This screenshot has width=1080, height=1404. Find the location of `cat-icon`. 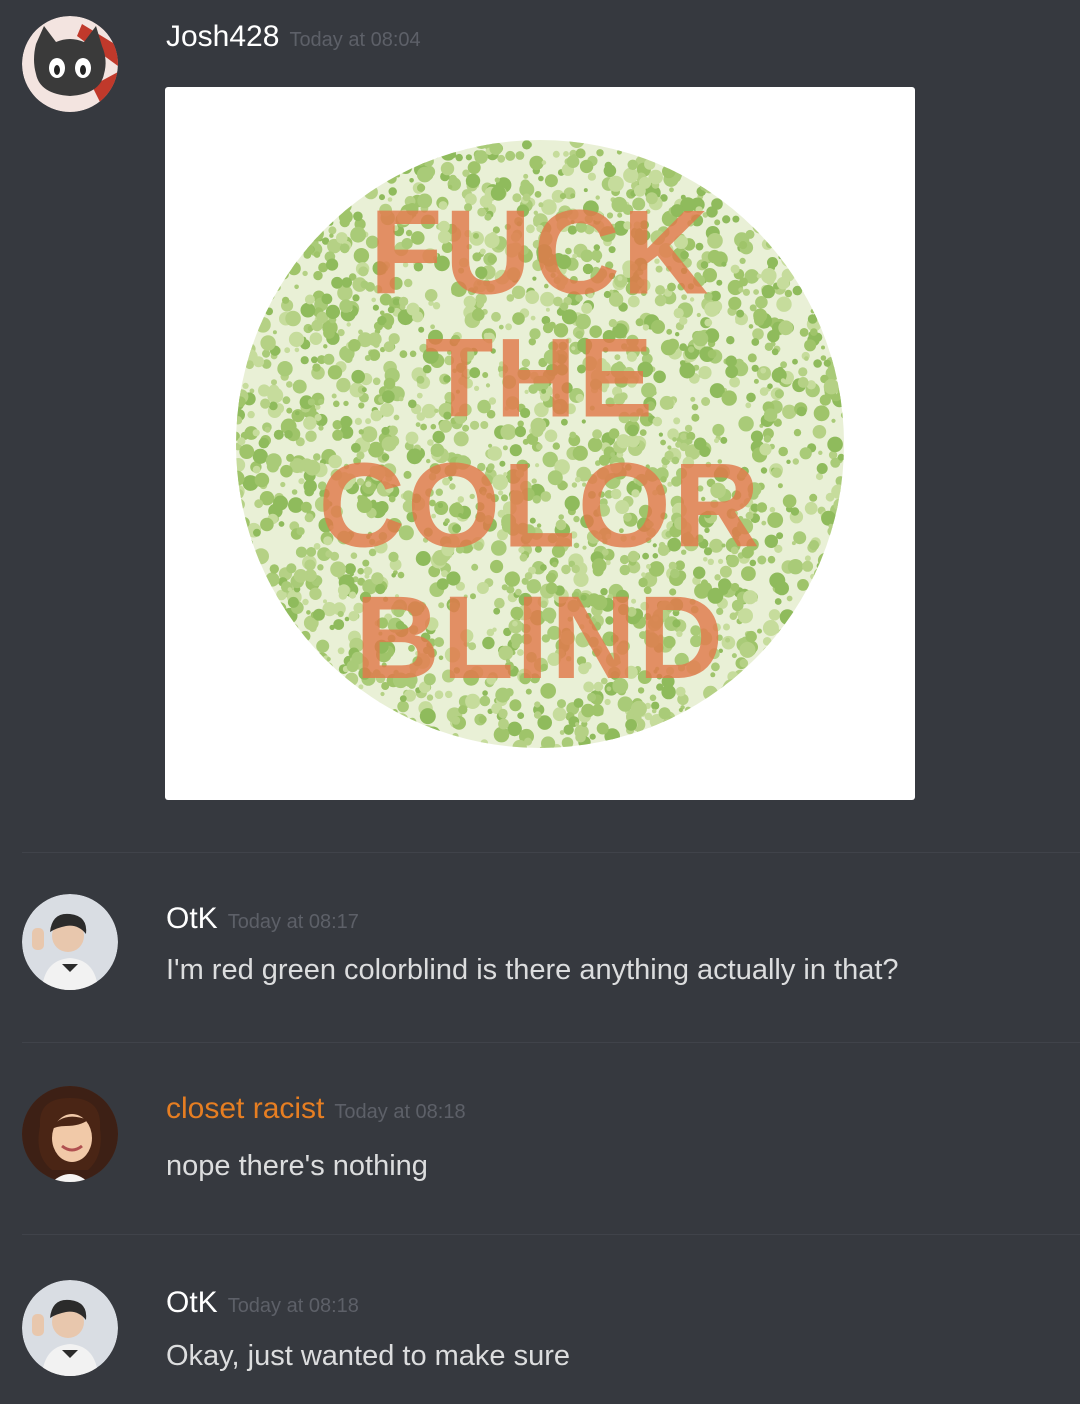

cat-icon is located at coordinates (70, 64).